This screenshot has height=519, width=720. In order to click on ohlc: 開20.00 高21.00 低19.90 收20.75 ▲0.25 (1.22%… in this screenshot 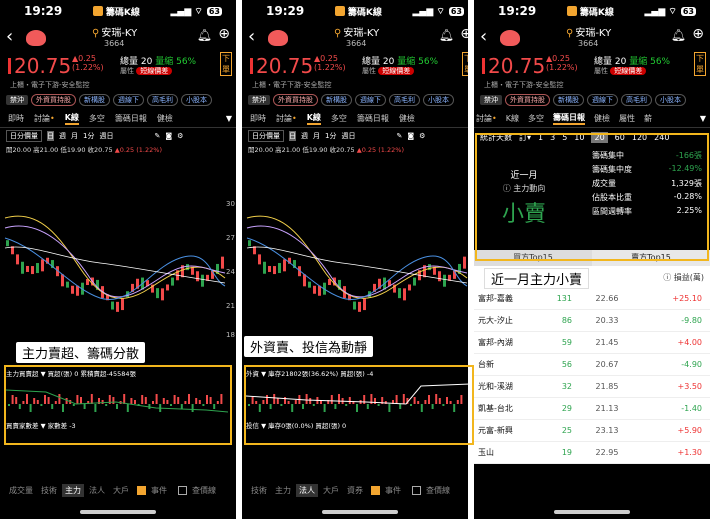, I will do `click(84, 150)`.